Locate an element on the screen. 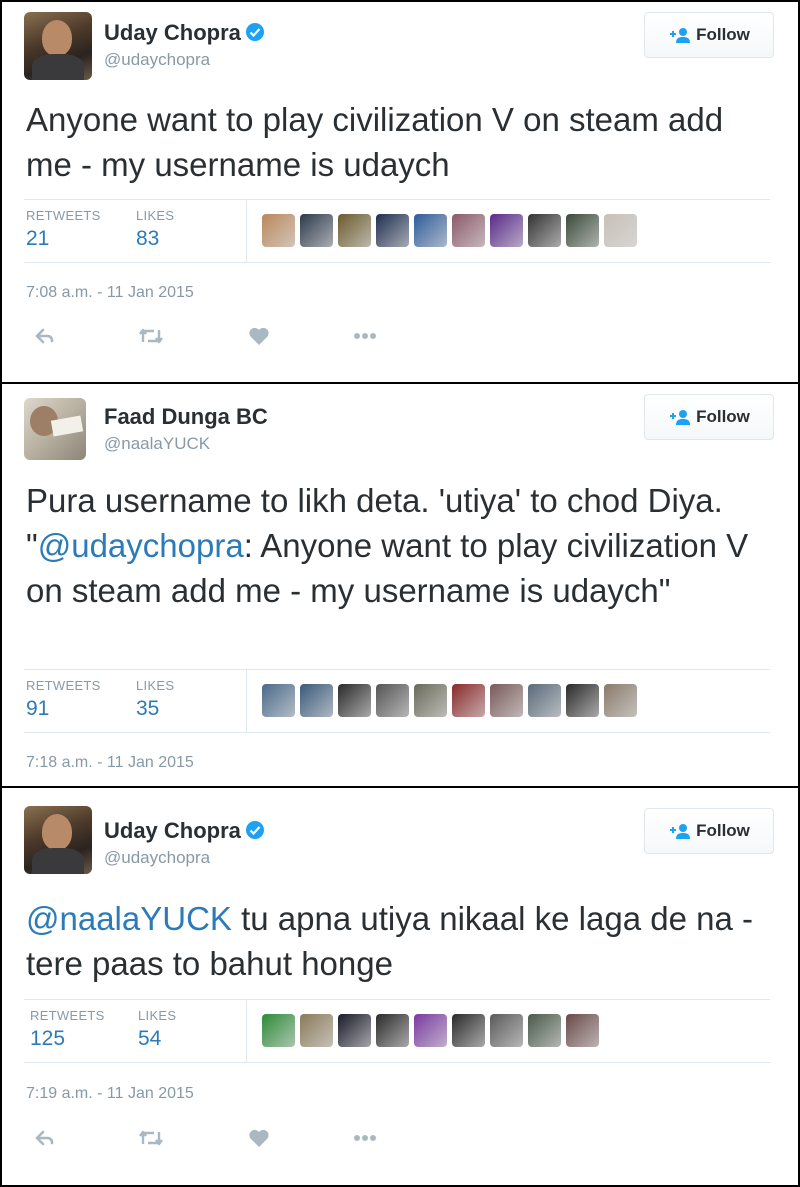 The image size is (800, 1187). likes-count: 83 is located at coordinates (148, 238).